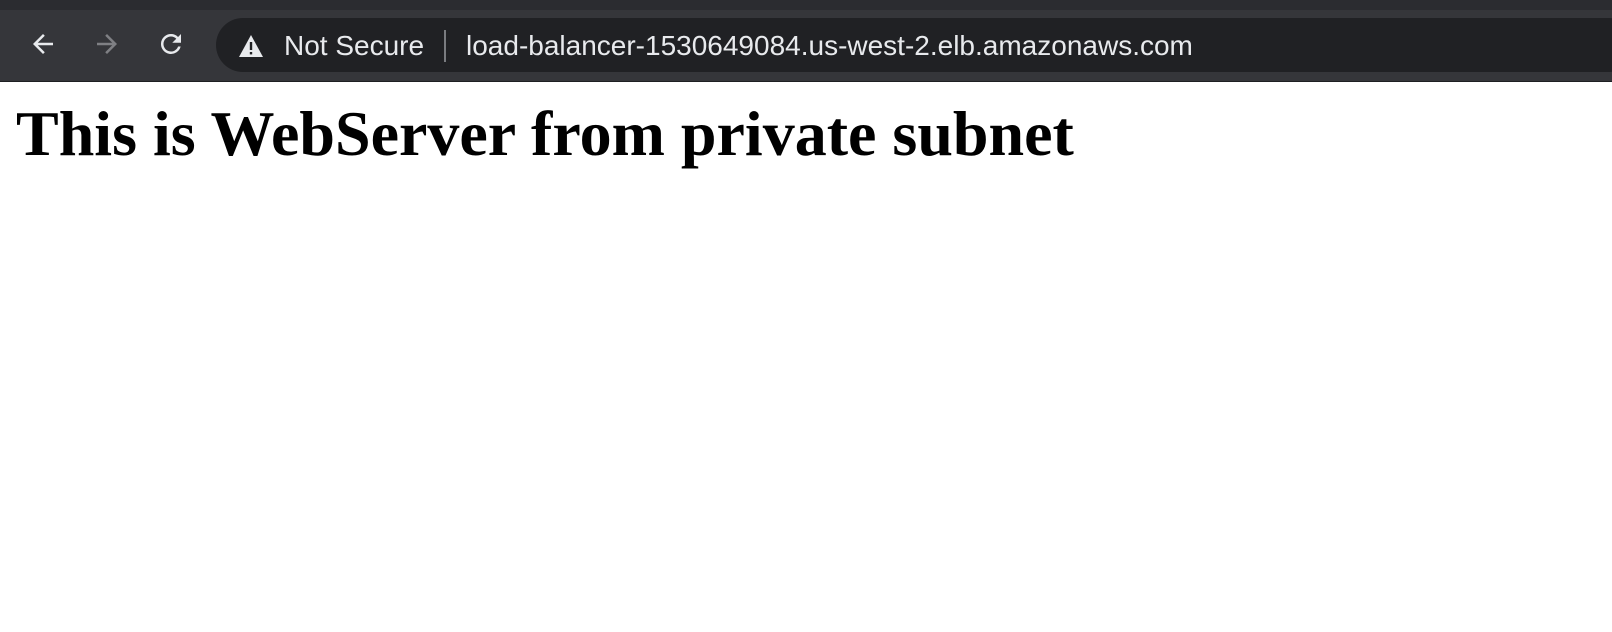 Image resolution: width=1612 pixels, height=632 pixels. I want to click on arrow-left-icon, so click(43, 44).